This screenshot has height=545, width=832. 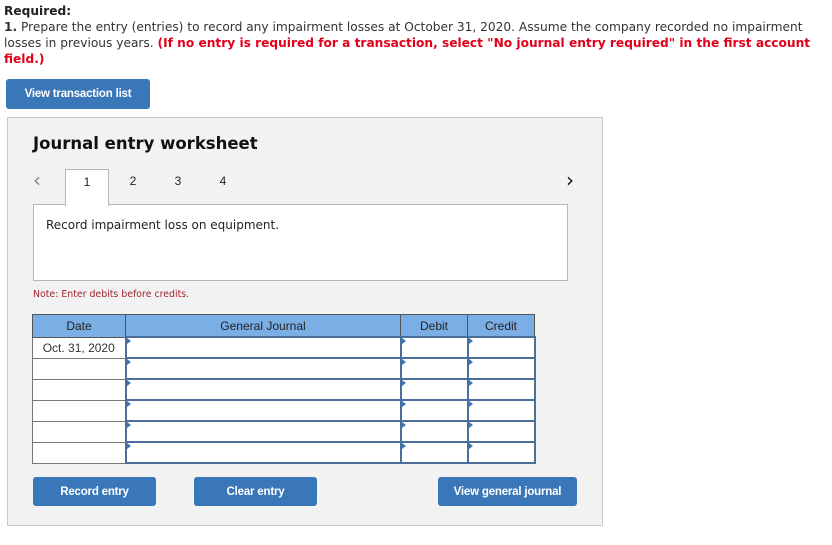 What do you see at coordinates (38, 11) in the screenshot?
I see `required-heading: Required:` at bounding box center [38, 11].